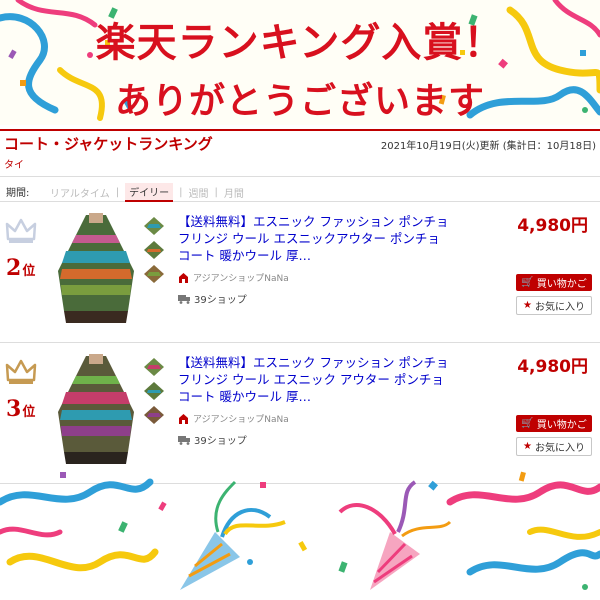 This screenshot has width=600, height=600. What do you see at coordinates (18, 193) in the screenshot?
I see `period-label: 期間:` at bounding box center [18, 193].